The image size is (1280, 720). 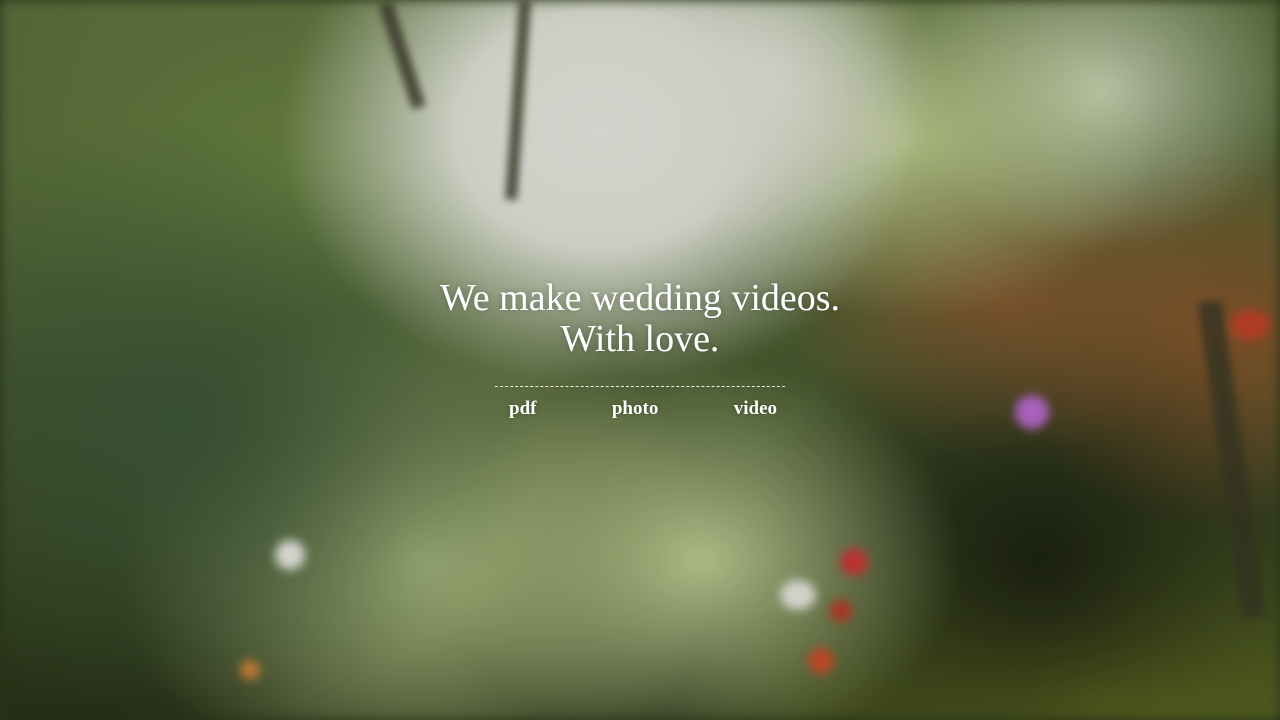 I want to click on hero-headline: We make wedding videos. With love., so click(x=640, y=319).